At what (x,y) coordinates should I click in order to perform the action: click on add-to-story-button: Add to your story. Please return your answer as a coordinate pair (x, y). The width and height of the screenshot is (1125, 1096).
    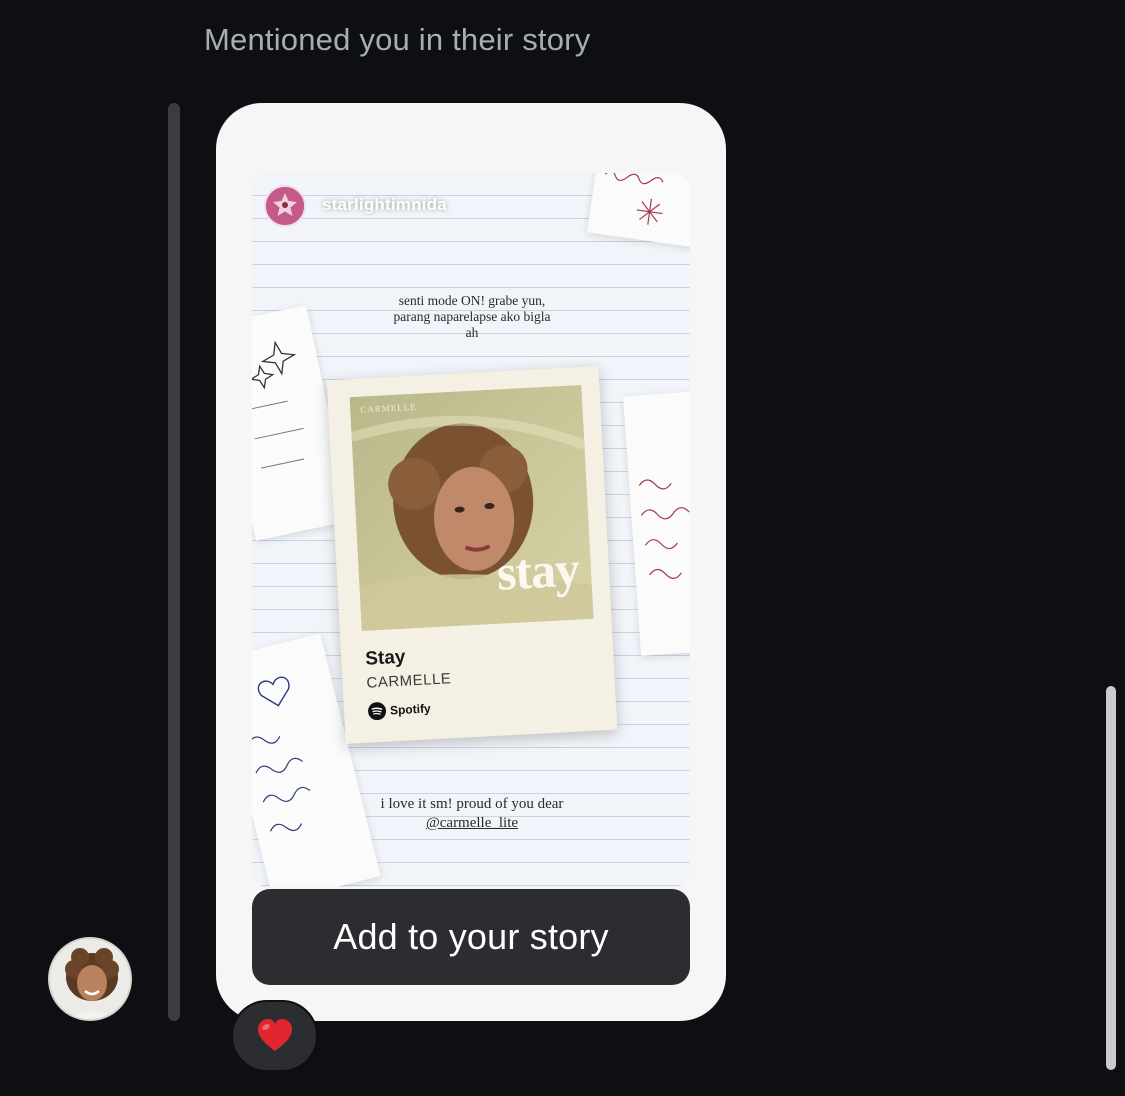
    Looking at the image, I should click on (471, 937).